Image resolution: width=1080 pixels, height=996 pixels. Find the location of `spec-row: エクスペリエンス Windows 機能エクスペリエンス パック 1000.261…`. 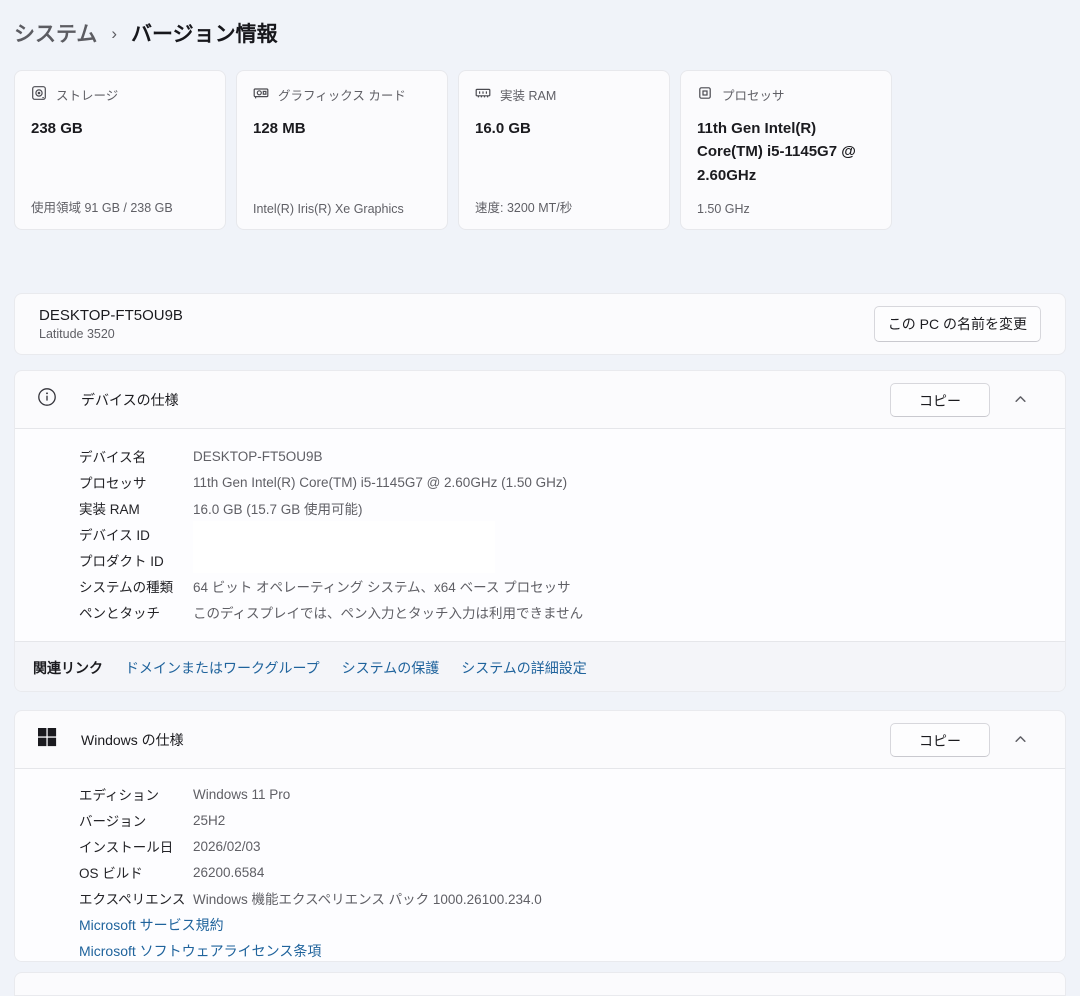

spec-row: エクスペリエンス Windows 機能エクスペリエンス パック 1000.261… is located at coordinates (540, 898).